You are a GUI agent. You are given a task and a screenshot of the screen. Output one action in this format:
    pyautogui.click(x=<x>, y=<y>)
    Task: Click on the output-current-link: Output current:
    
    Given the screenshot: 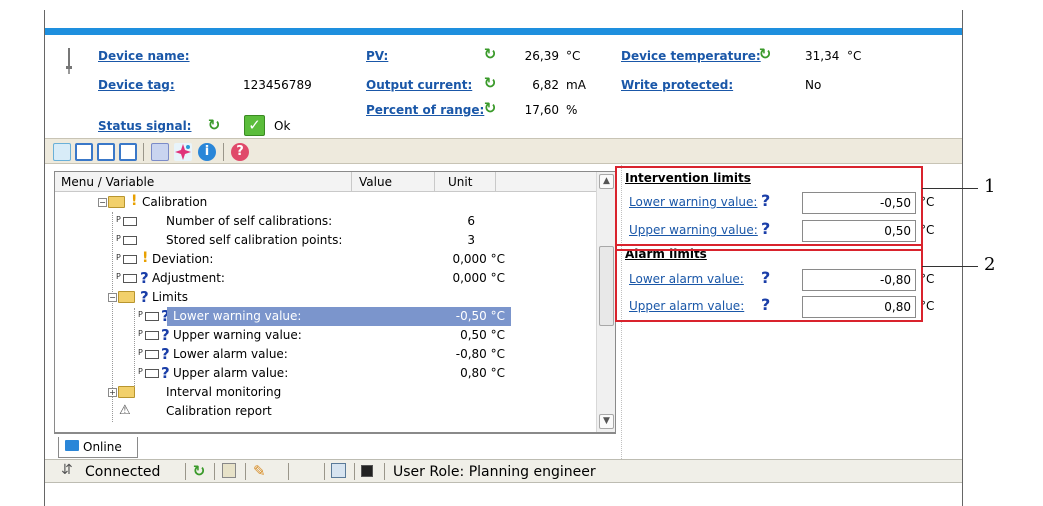 What is the action you would take?
    pyautogui.click(x=419, y=85)
    